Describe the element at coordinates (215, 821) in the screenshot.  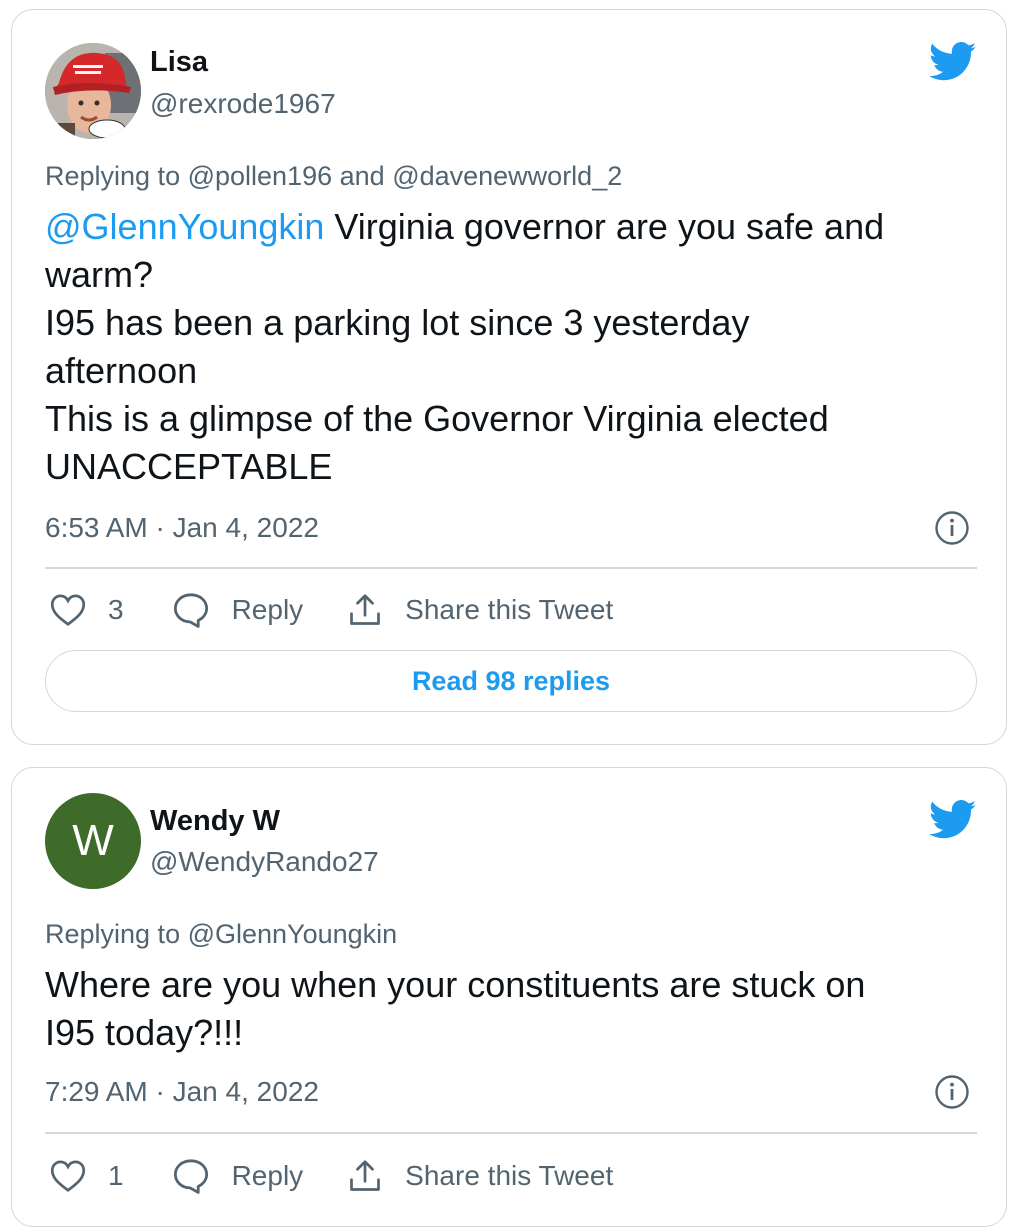
I see `display-name: Wendy W` at that location.